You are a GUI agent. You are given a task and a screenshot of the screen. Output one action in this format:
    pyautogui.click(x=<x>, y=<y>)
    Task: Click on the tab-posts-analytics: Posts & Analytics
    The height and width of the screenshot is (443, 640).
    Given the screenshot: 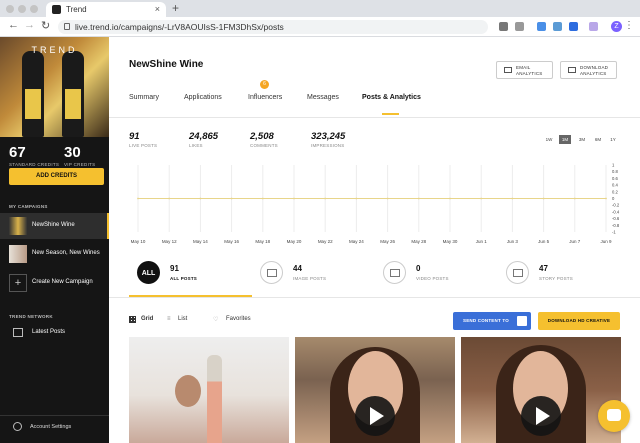 What is the action you would take?
    pyautogui.click(x=391, y=97)
    